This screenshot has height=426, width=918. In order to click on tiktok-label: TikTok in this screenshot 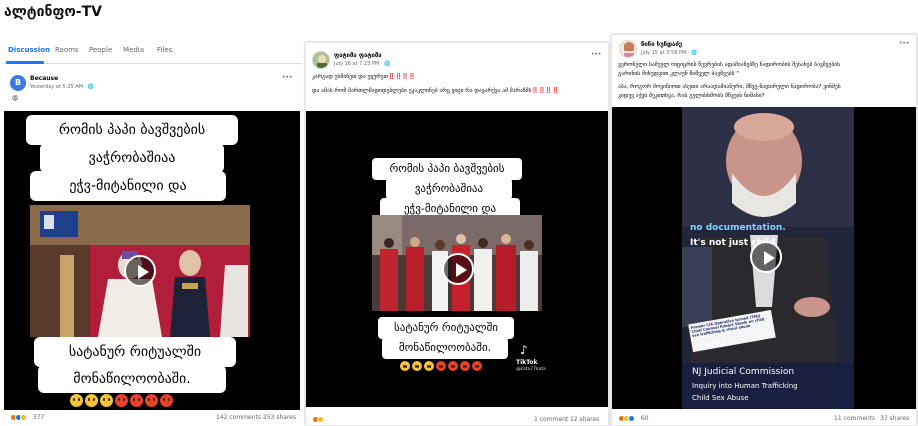, I will do `click(527, 362)`.